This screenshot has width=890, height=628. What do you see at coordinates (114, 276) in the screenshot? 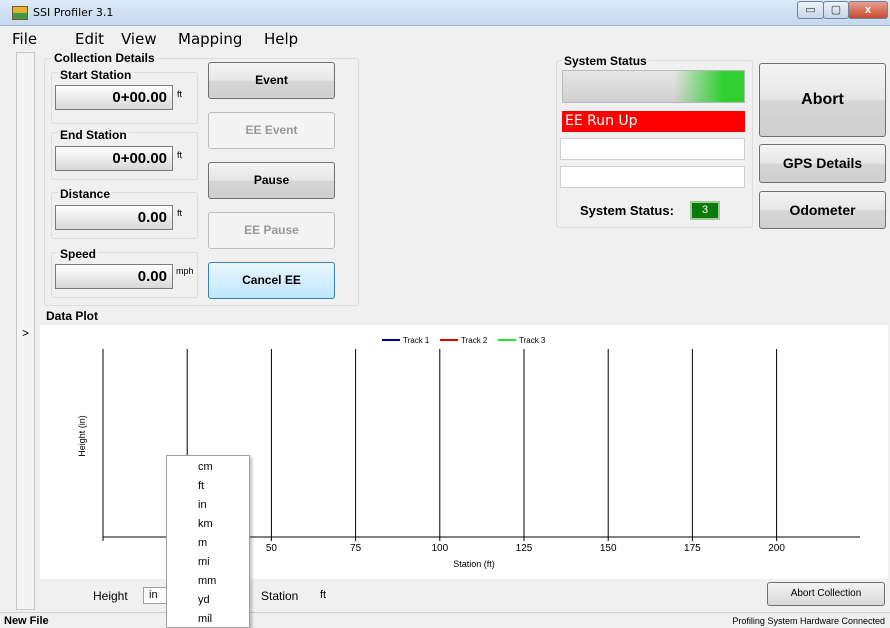
I see `speed-value: 0.00` at bounding box center [114, 276].